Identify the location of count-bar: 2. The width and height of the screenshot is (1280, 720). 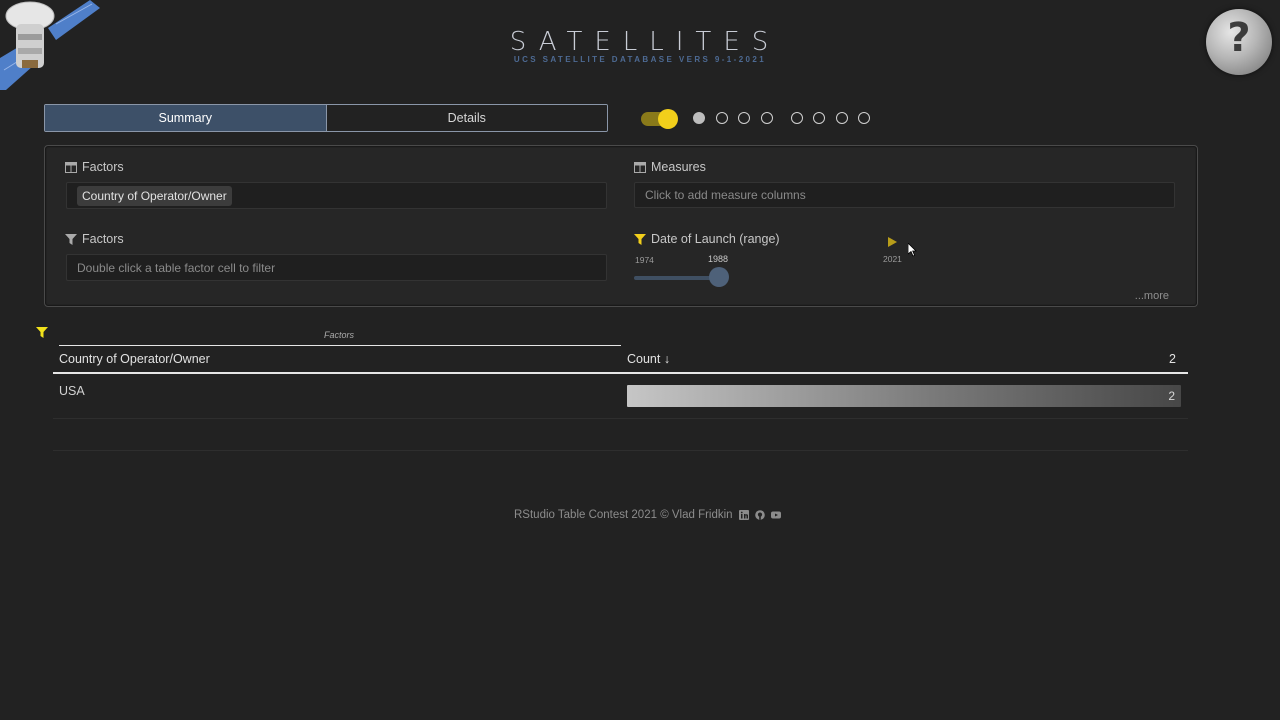
(904, 396).